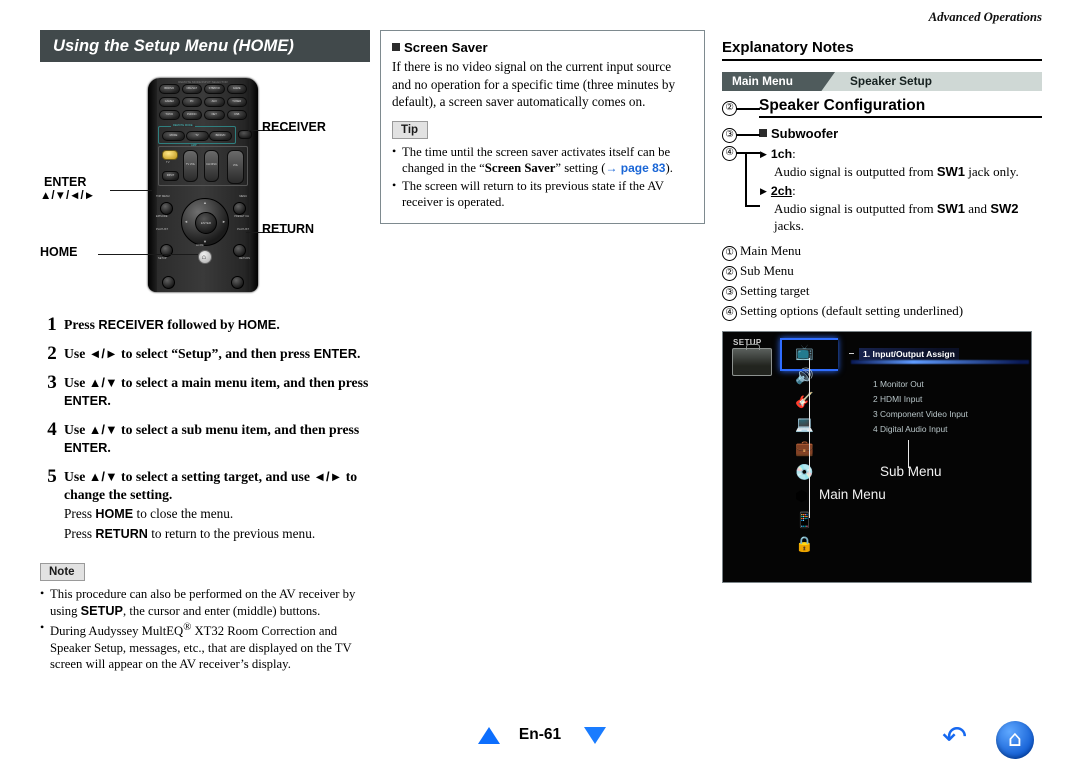 The height and width of the screenshot is (764, 1080). I want to click on remote-button-phono: PHONO, so click(191, 115).